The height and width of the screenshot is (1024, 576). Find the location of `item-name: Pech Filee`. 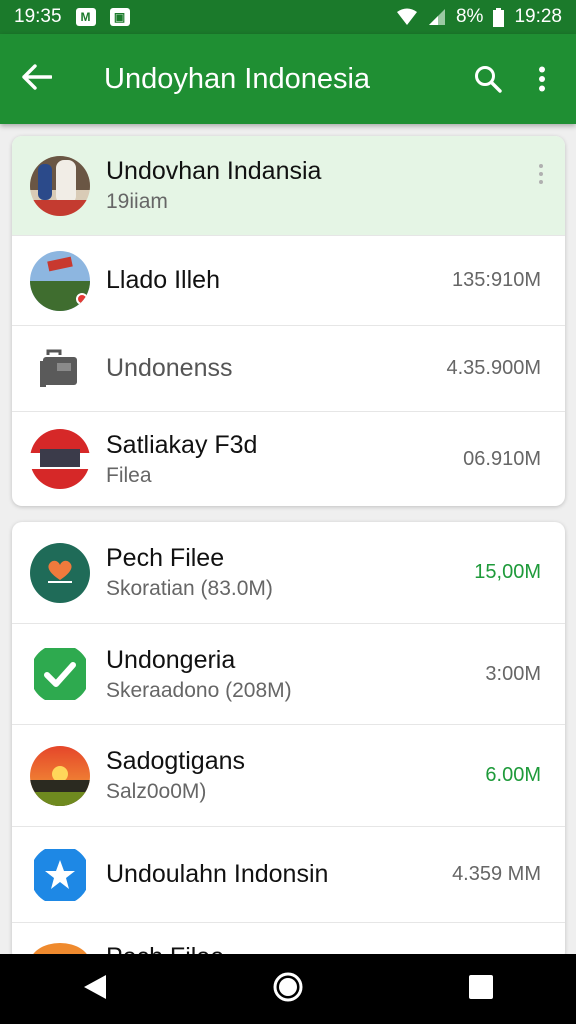

item-name: Pech Filee is located at coordinates (165, 558).